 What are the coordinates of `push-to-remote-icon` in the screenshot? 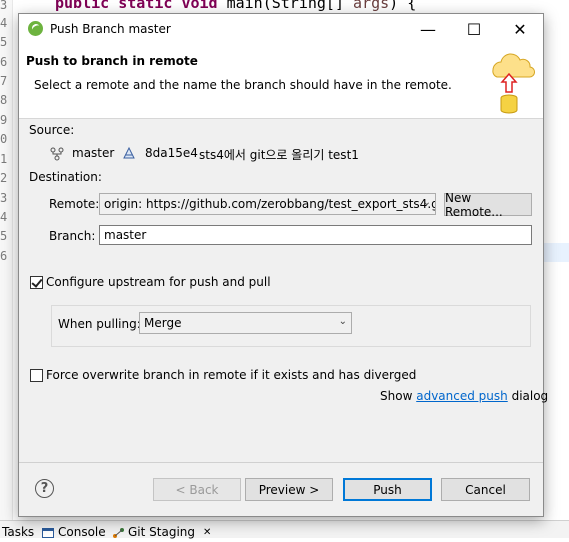 It's located at (514, 83).